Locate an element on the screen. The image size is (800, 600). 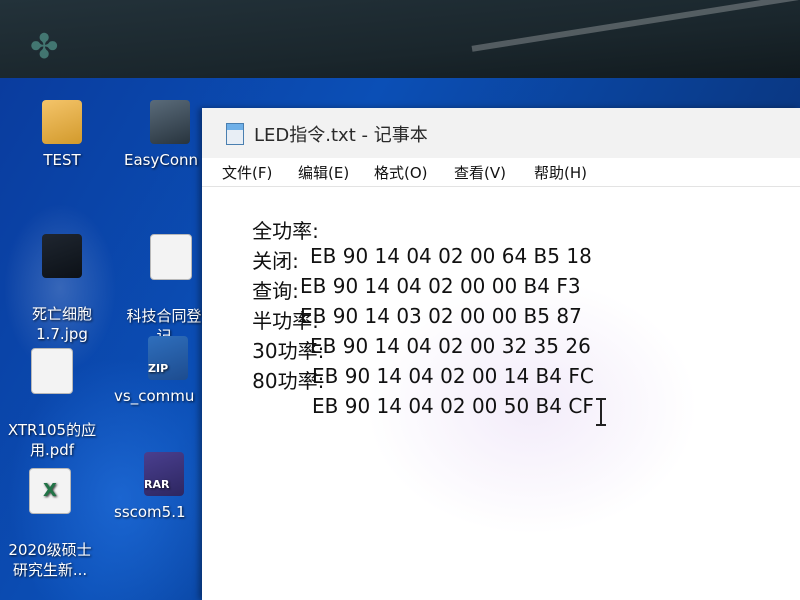
document-icon is located at coordinates (171, 257).